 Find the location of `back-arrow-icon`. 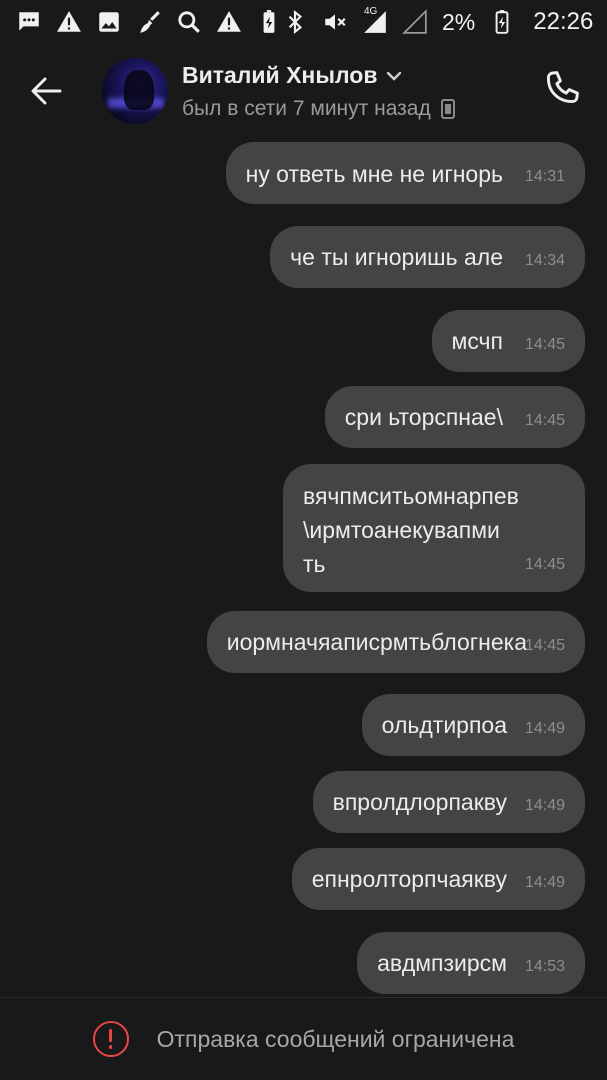

back-arrow-icon is located at coordinates (47, 91).